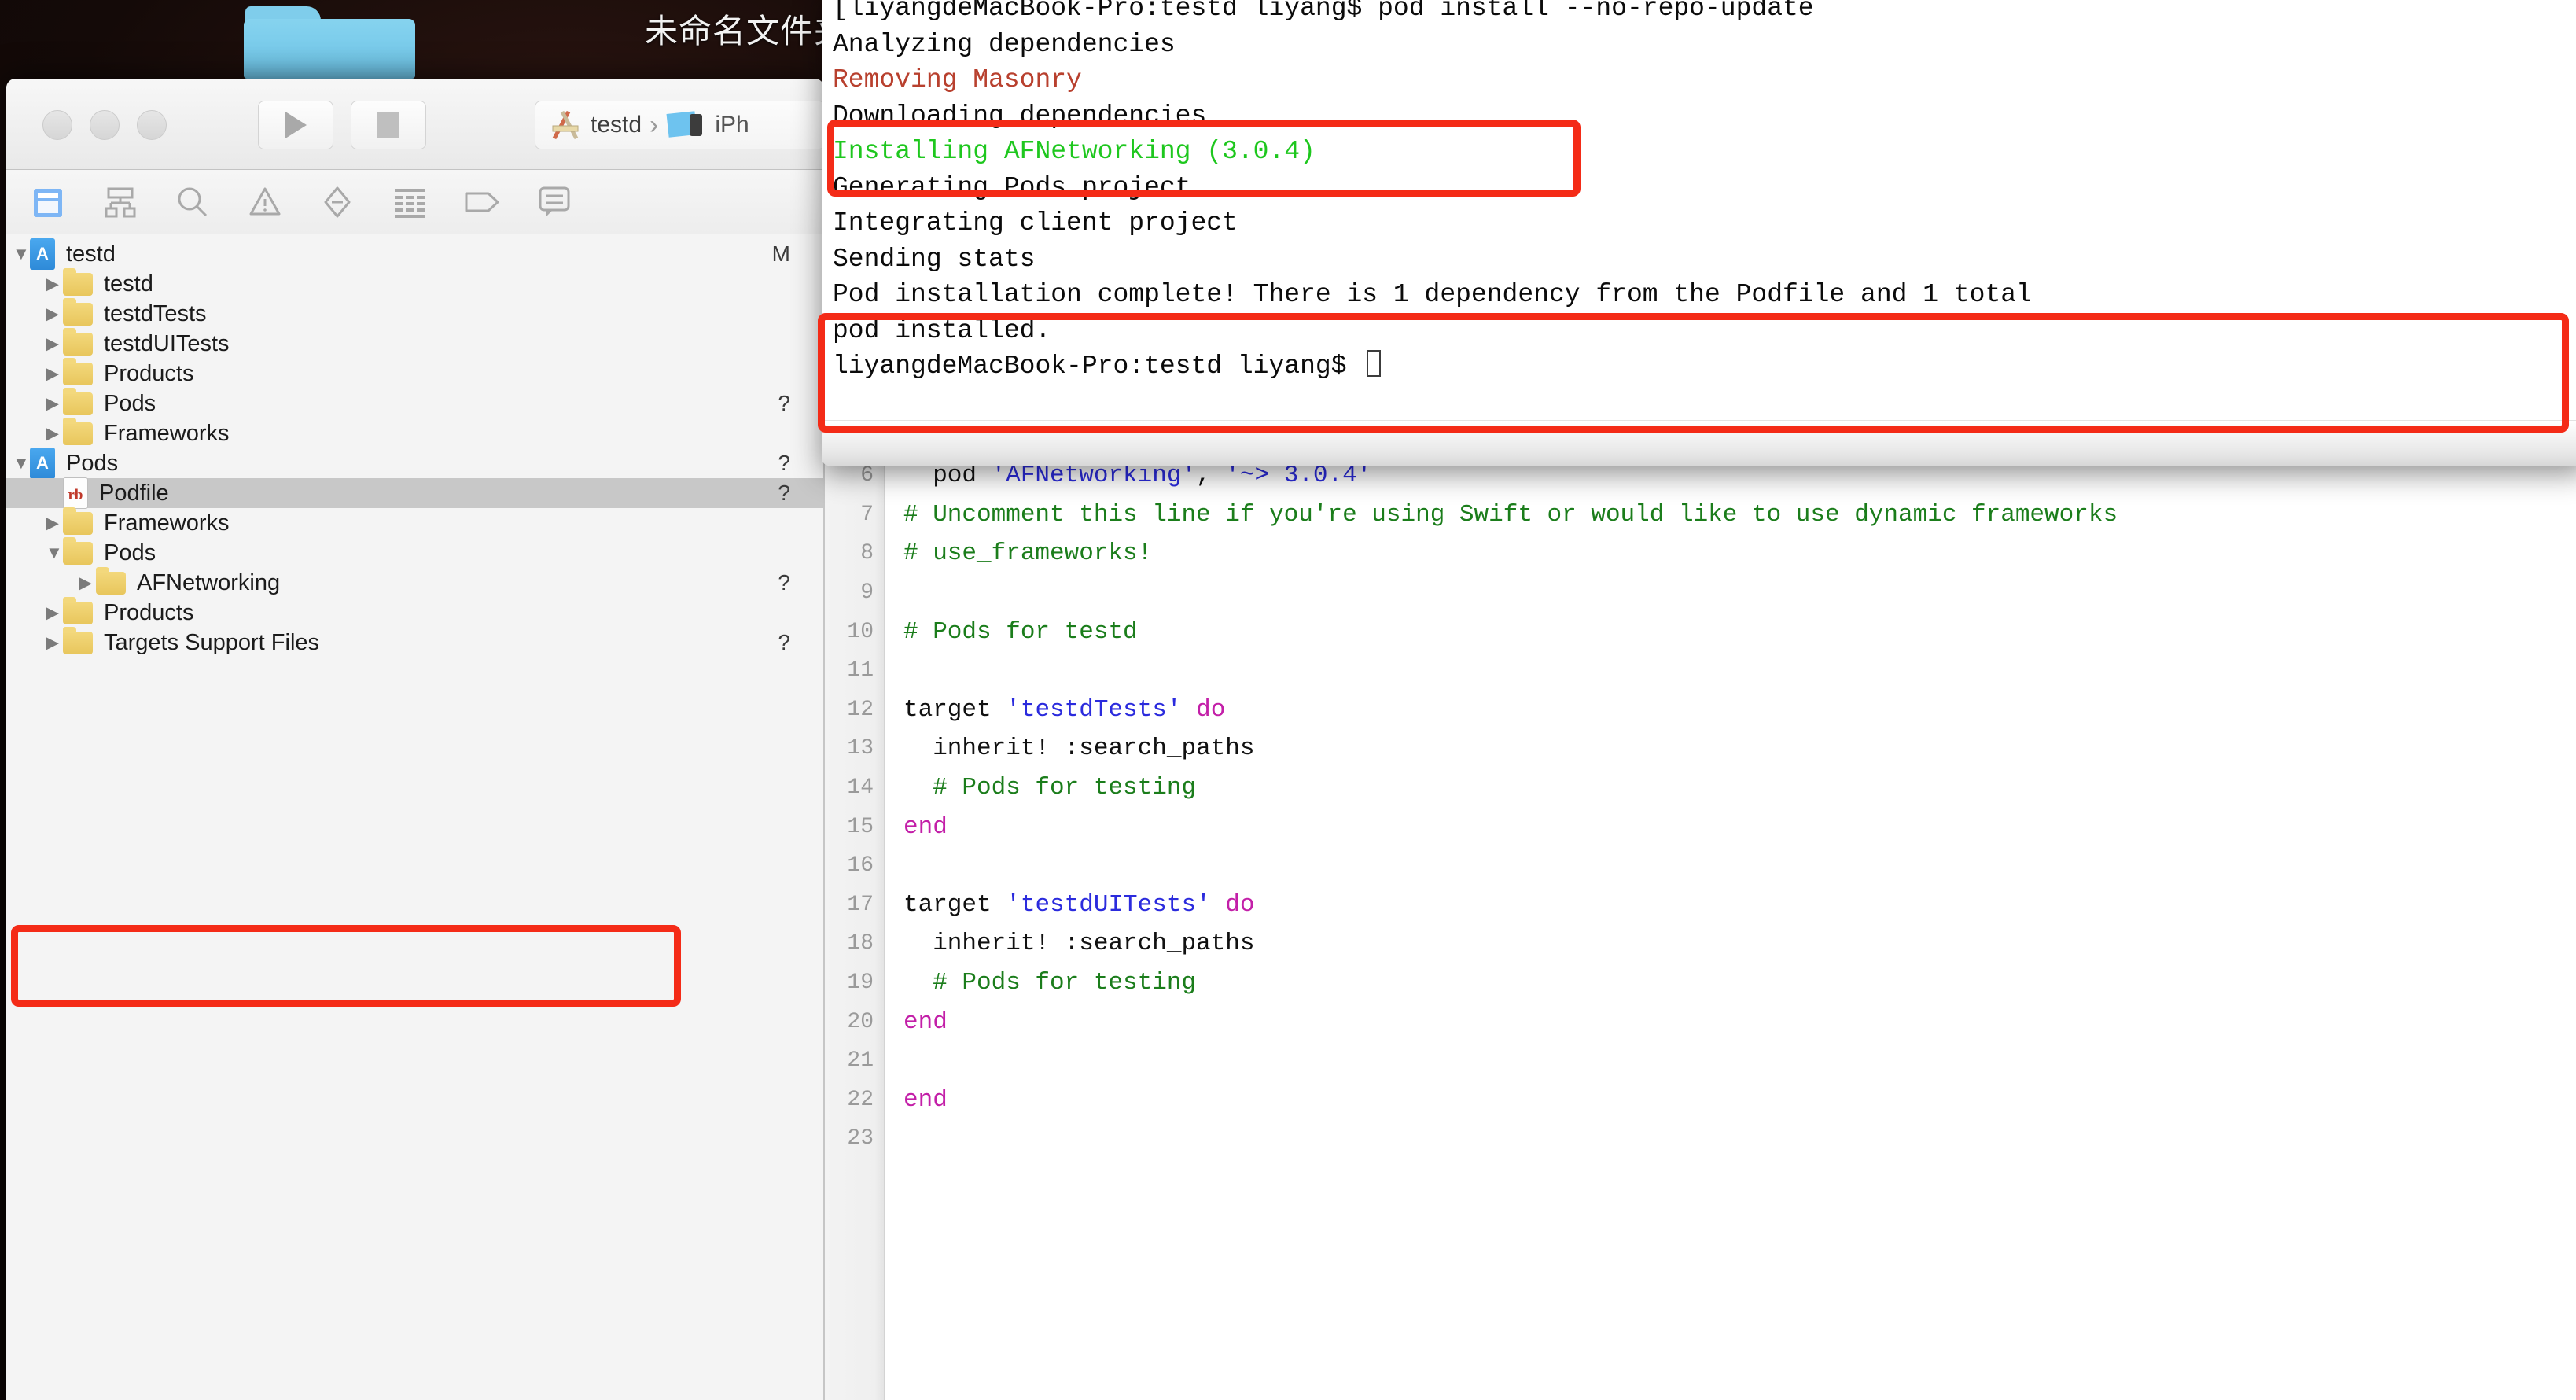 The image size is (2576, 1400). What do you see at coordinates (860, 631) in the screenshot?
I see `line-number: 10` at bounding box center [860, 631].